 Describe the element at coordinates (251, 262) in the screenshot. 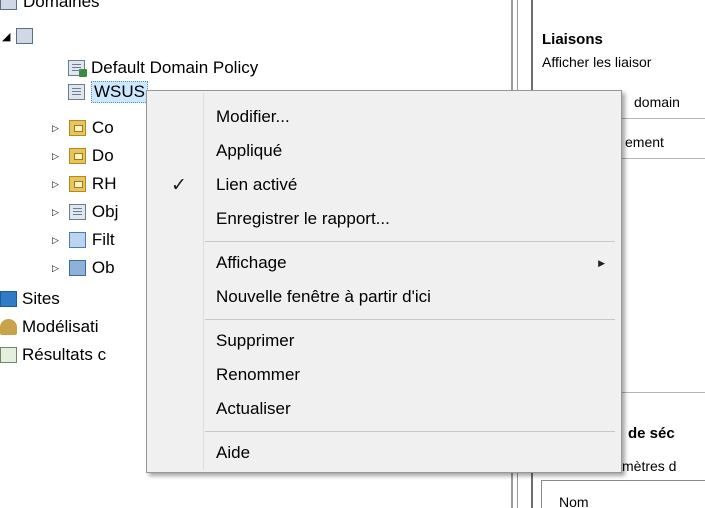

I see `menu-item-label: Affichage` at that location.